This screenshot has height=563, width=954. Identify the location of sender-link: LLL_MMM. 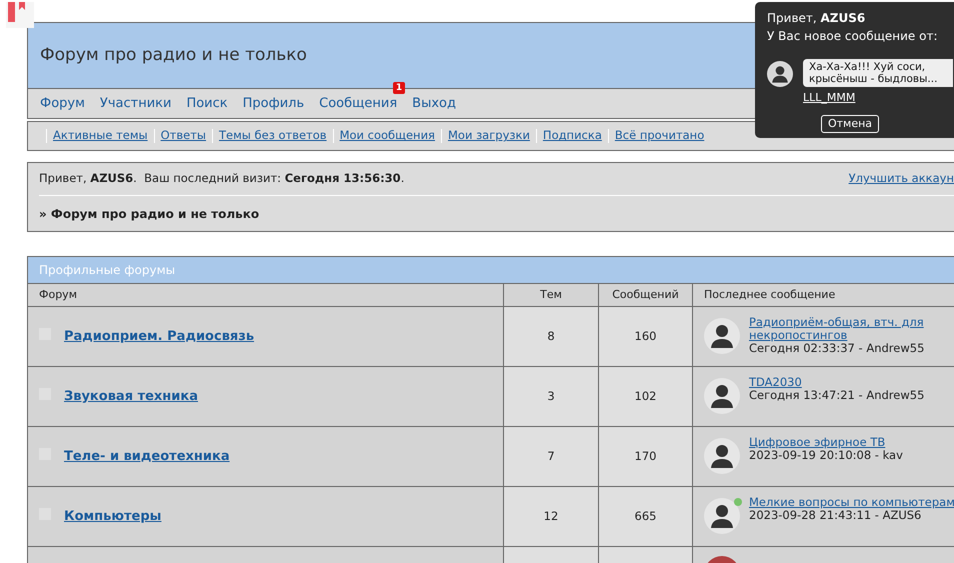
(878, 98).